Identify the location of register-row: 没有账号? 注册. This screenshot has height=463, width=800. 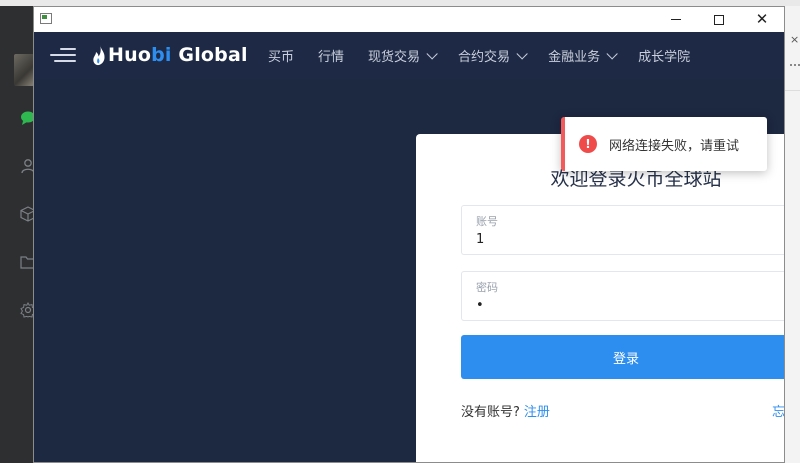
(505, 410).